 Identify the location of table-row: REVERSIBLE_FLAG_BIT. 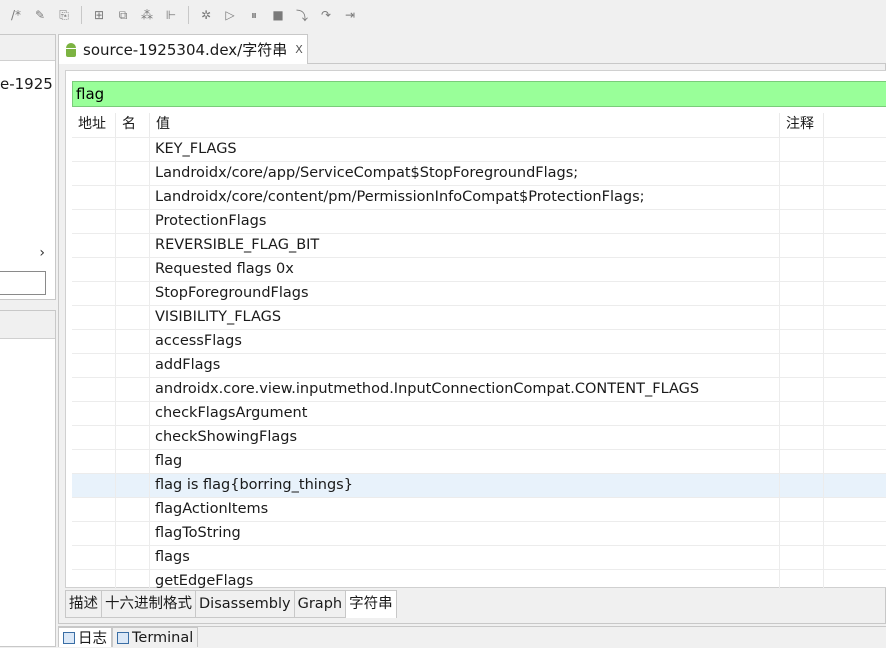
(479, 245).